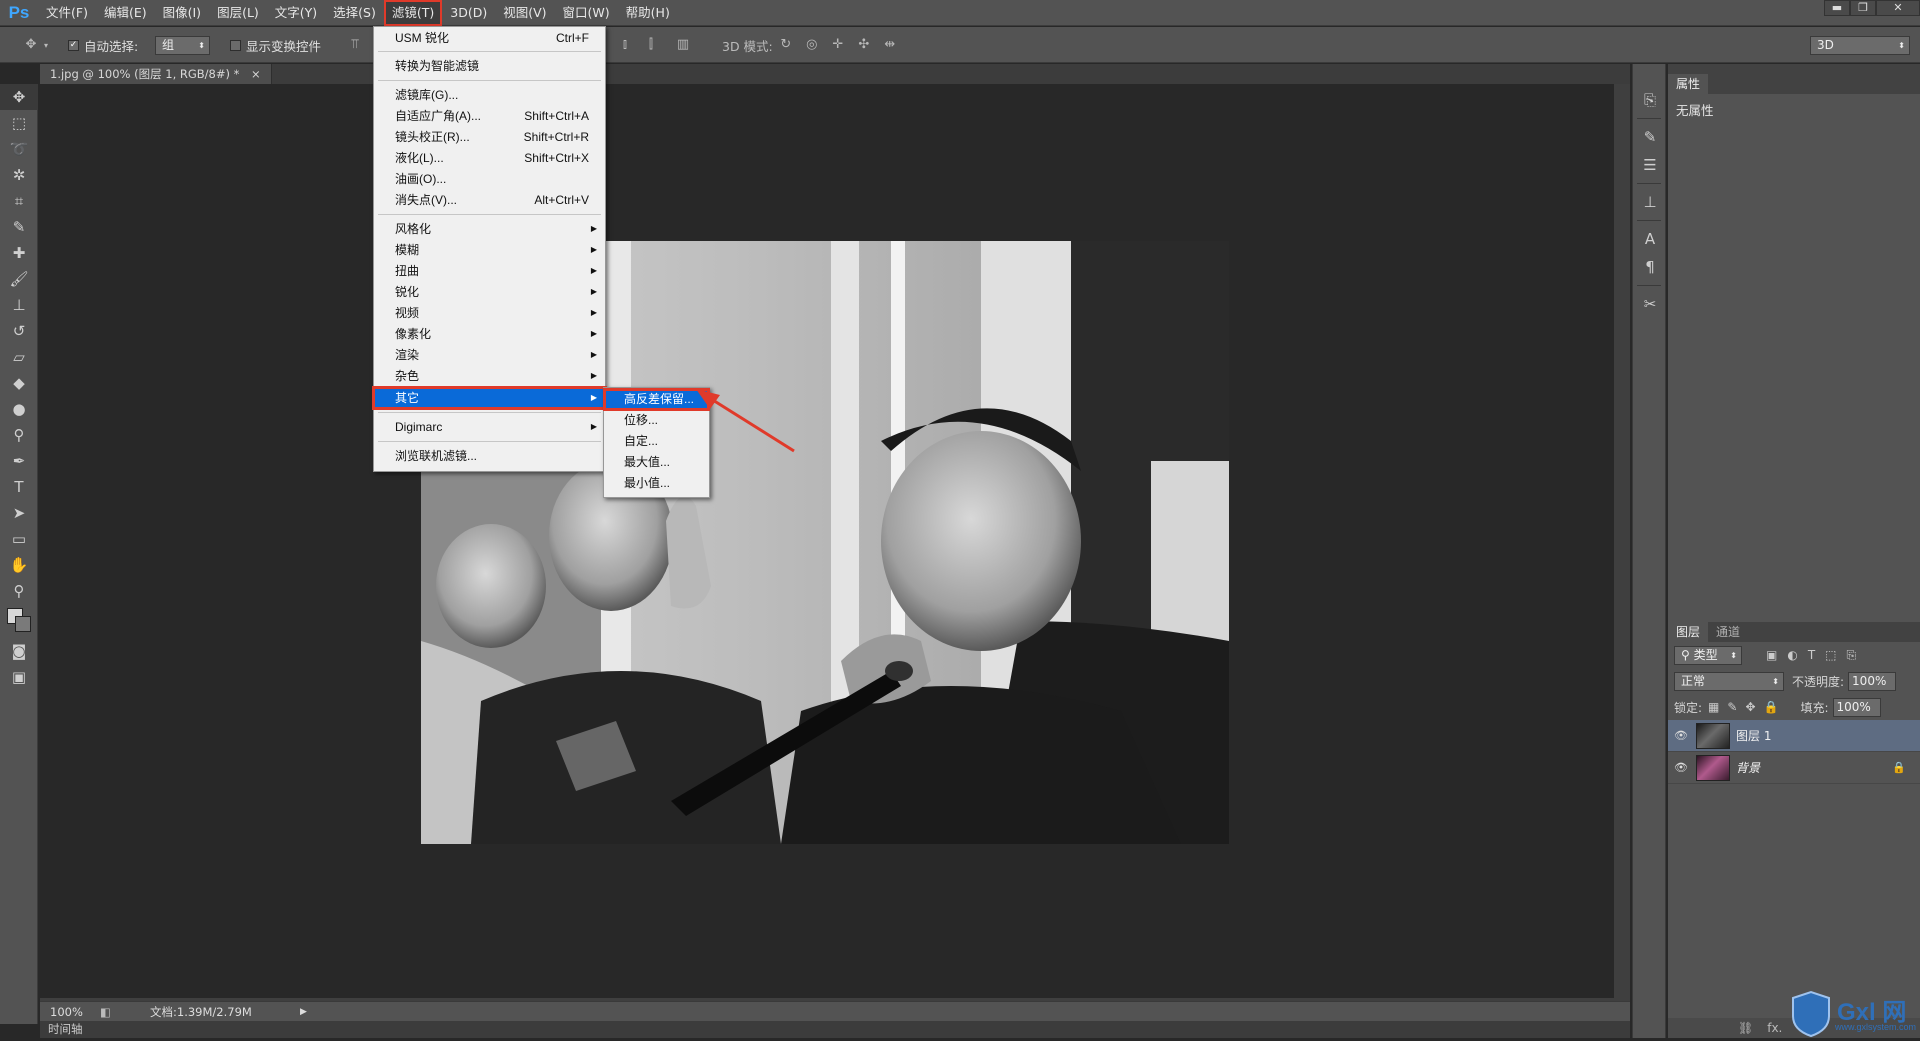  I want to click on menu-item-usm-sharpen: USM 锐化 Ctrl+F, so click(489, 38).